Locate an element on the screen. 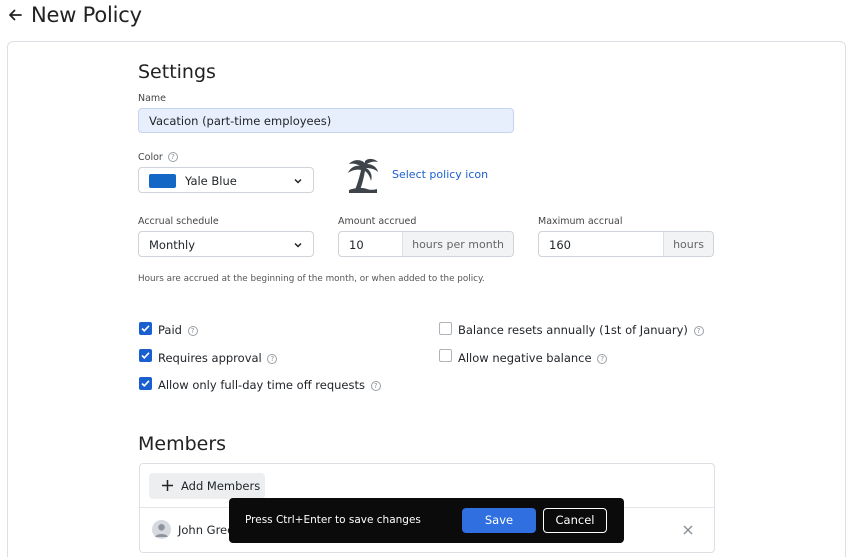 The height and width of the screenshot is (557, 850). allow-negative-balance-label-text: Allow negative balance is located at coordinates (525, 358).